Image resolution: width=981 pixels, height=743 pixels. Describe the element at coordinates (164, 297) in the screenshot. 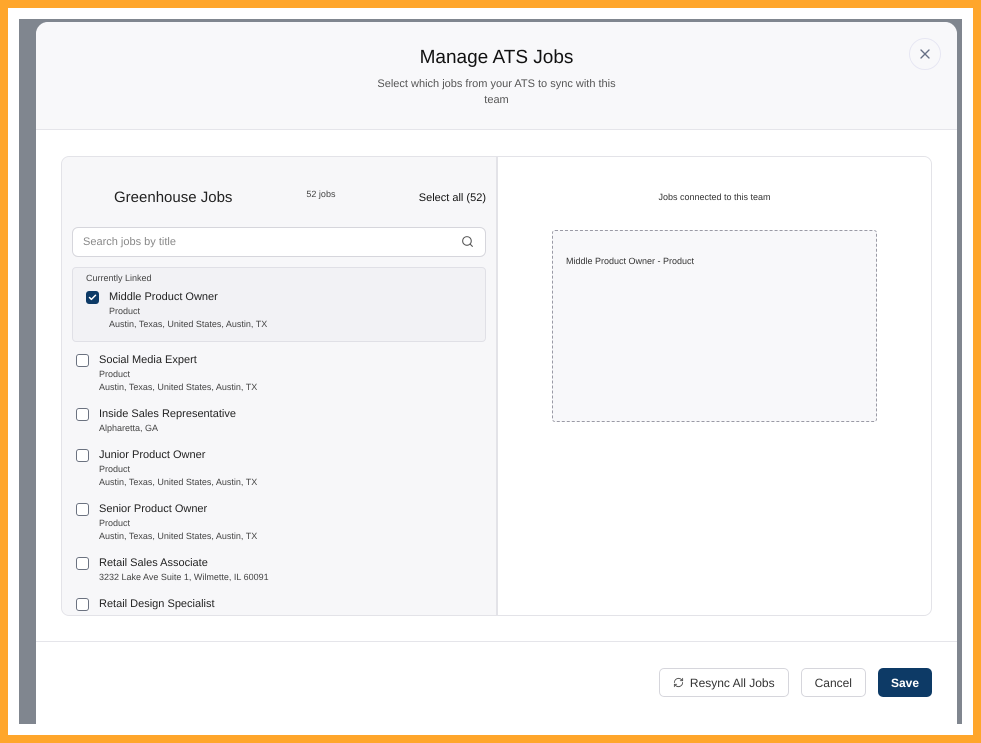

I see `job-title: Middle Product Owner` at that location.